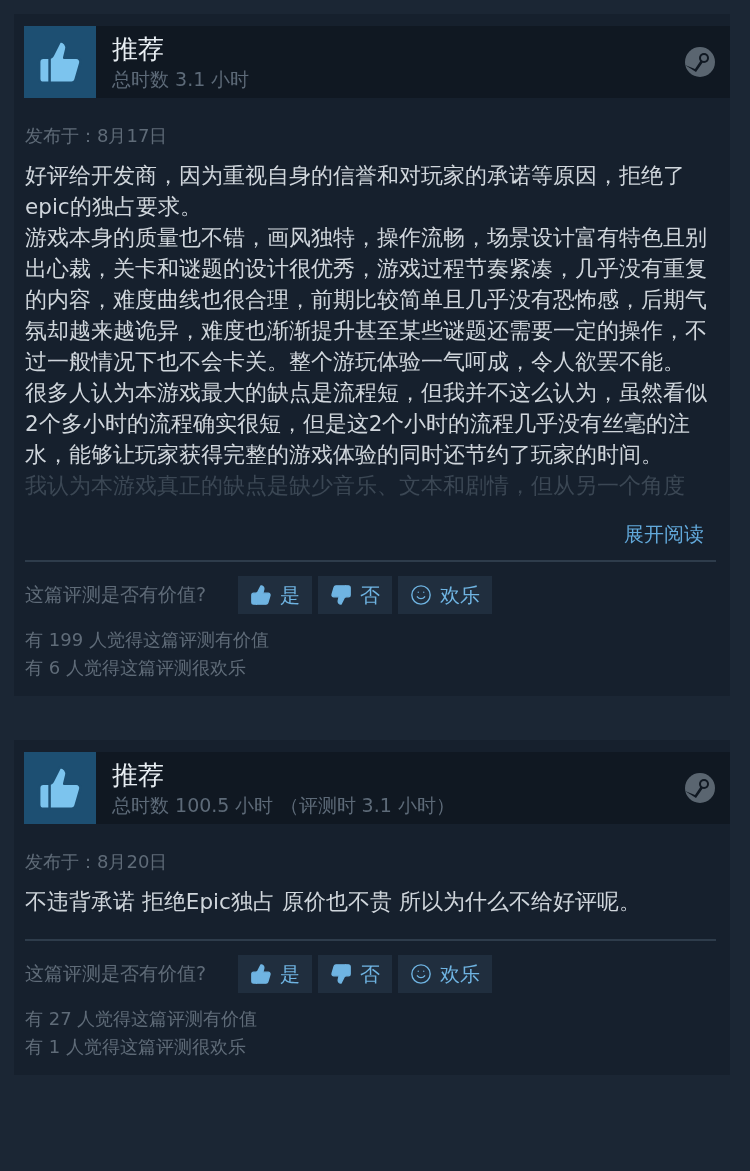 This screenshot has width=750, height=1171. What do you see at coordinates (147, 640) in the screenshot?
I see `vote-count: 有 199 人觉得这篇评测有价值` at bounding box center [147, 640].